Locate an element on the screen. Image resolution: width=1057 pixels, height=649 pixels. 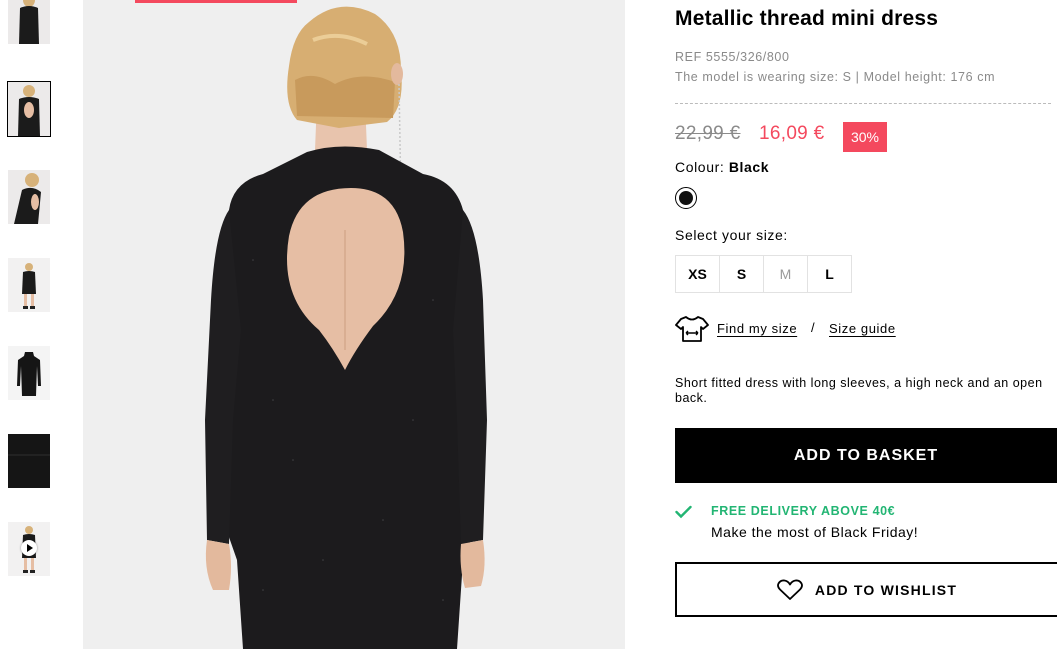
colour-label: Colour: is located at coordinates (702, 167).